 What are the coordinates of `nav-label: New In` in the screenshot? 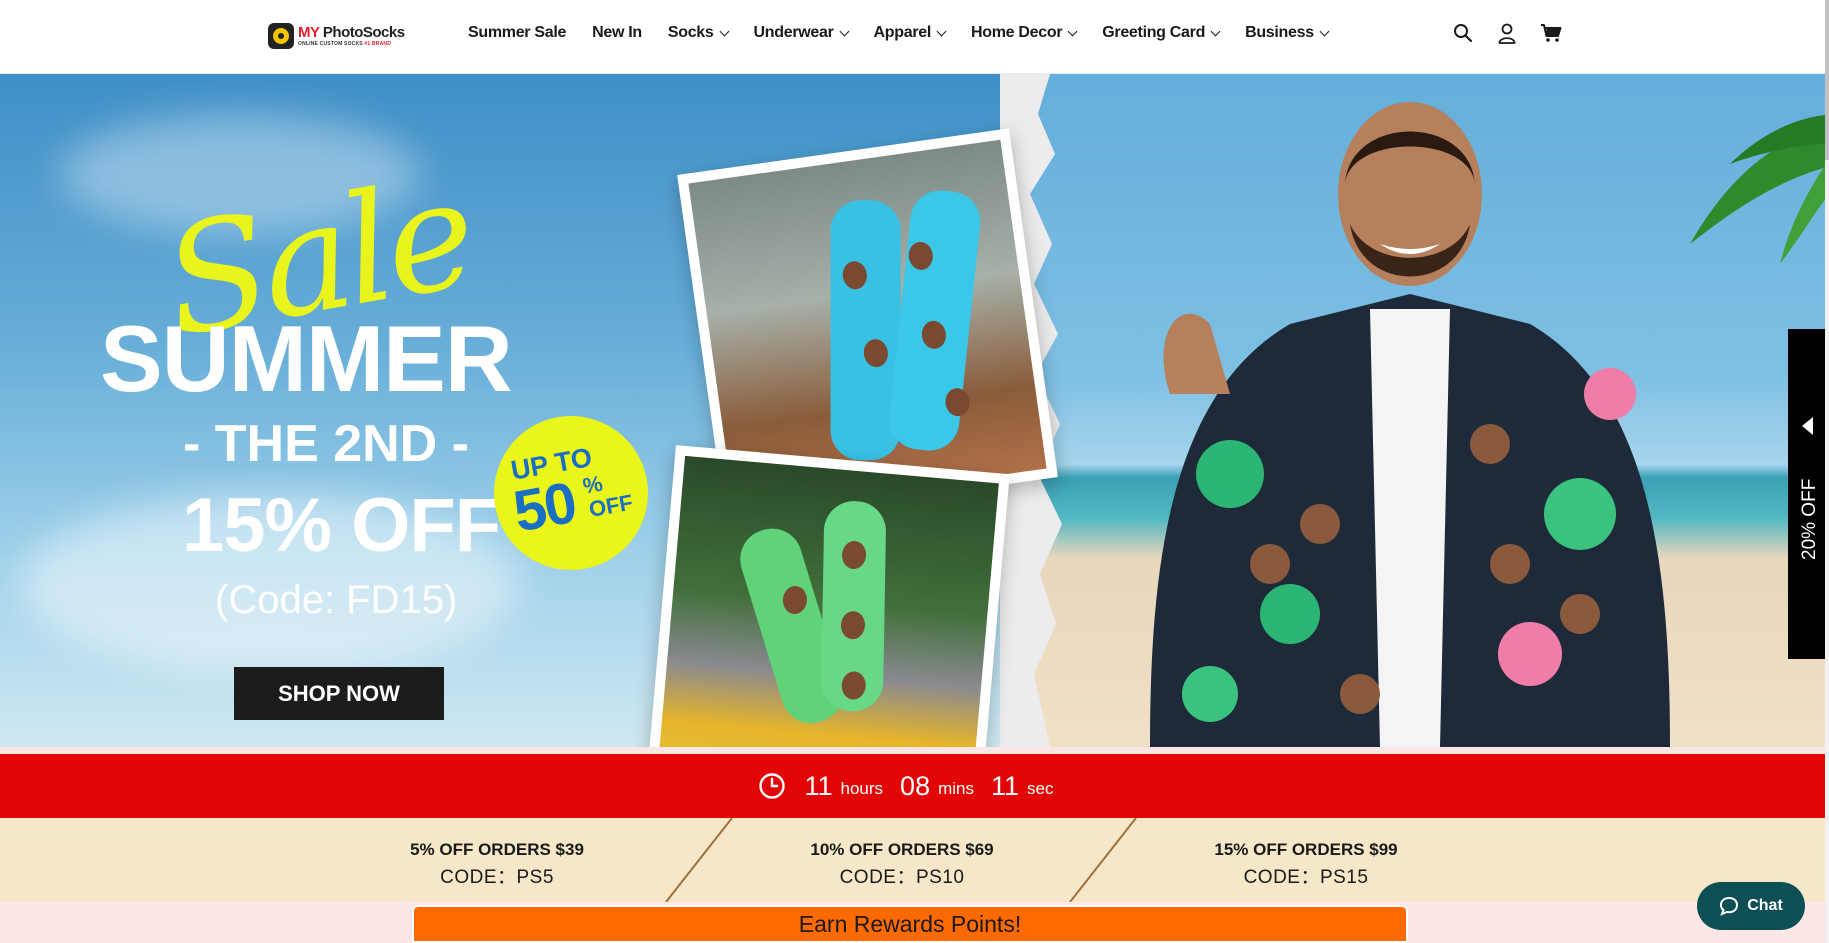 It's located at (617, 32).